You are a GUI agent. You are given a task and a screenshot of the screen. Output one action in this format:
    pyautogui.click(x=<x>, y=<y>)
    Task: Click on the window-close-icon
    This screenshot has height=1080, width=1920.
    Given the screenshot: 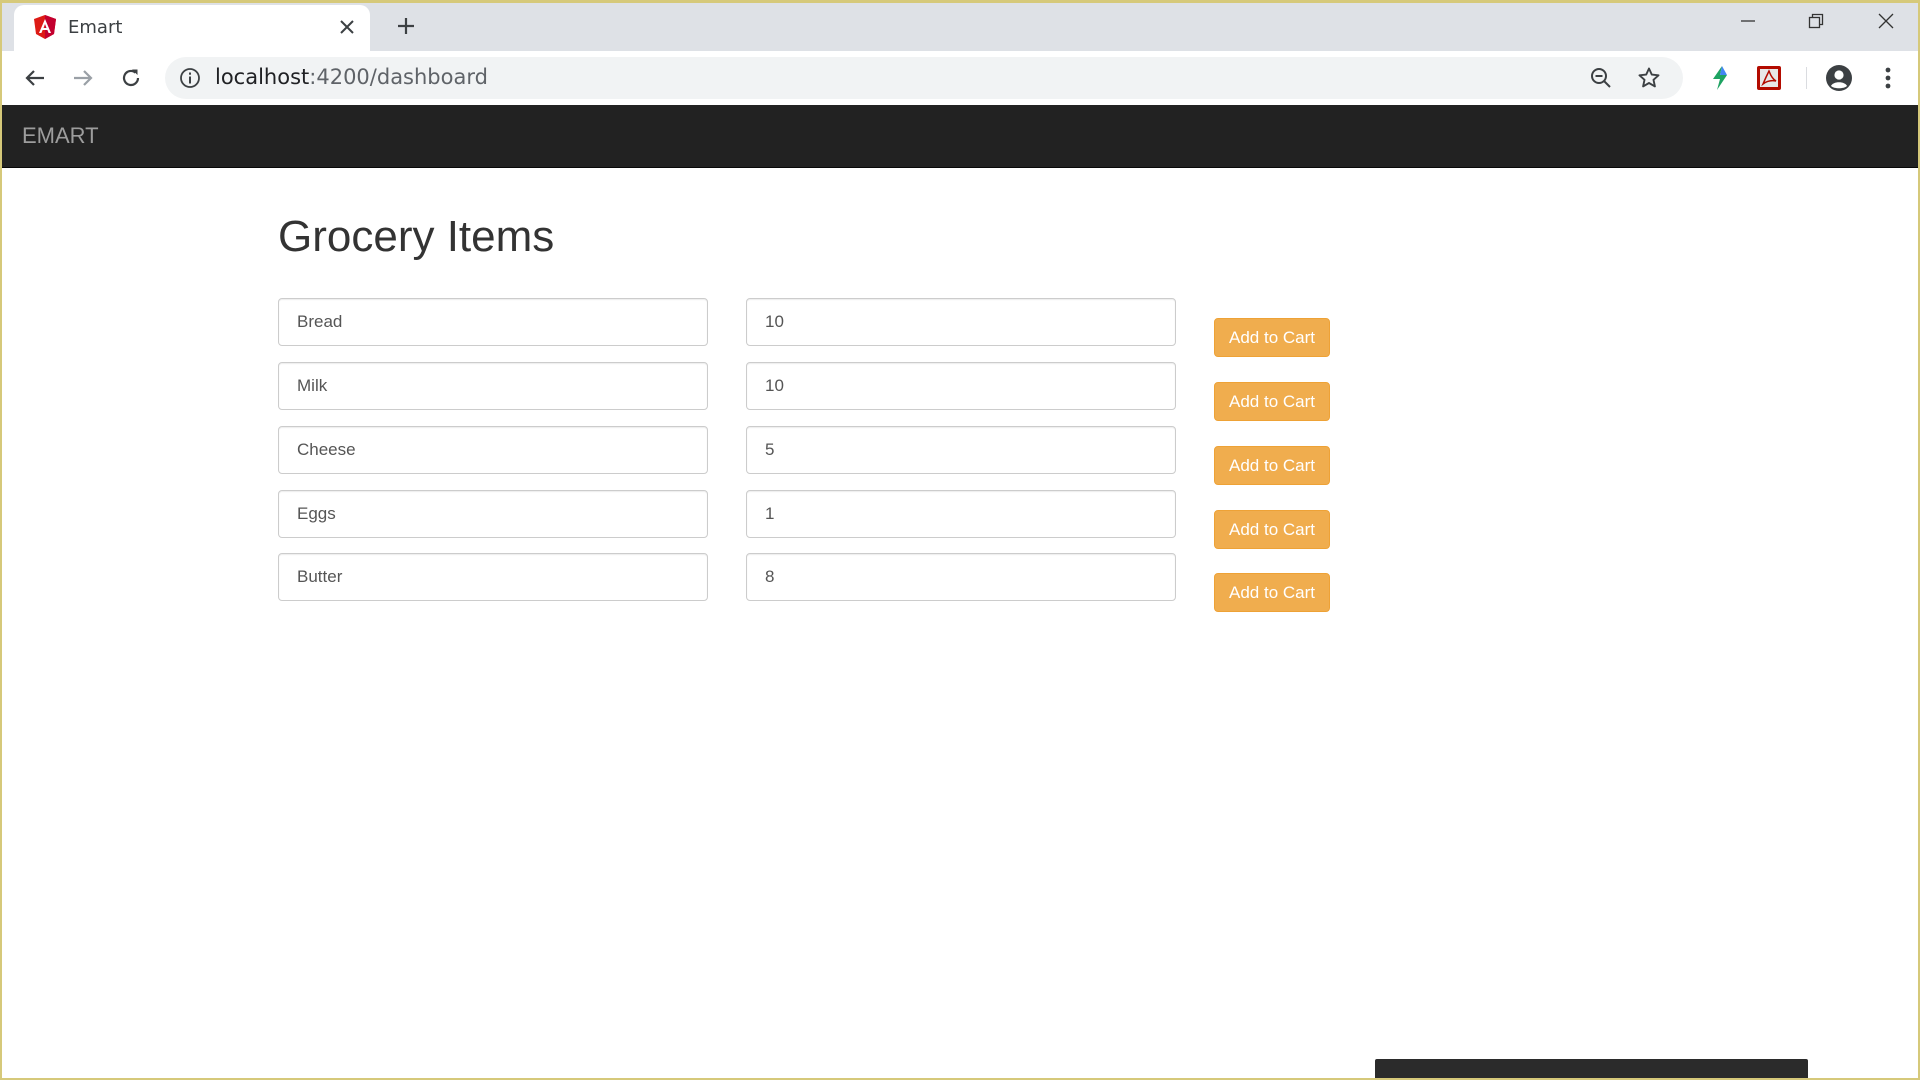 What is the action you would take?
    pyautogui.click(x=1886, y=21)
    